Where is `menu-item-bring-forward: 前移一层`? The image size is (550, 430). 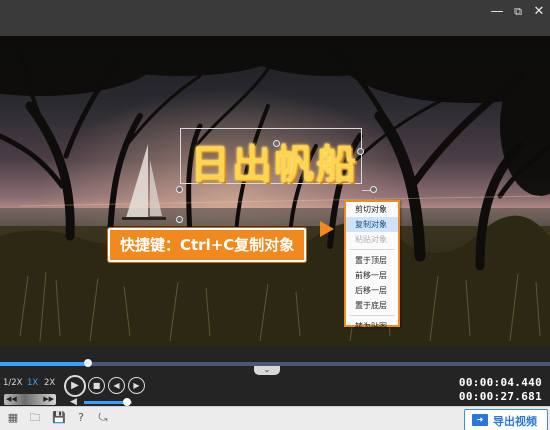
menu-item-bring-forward: 前移一层 is located at coordinates (372, 275).